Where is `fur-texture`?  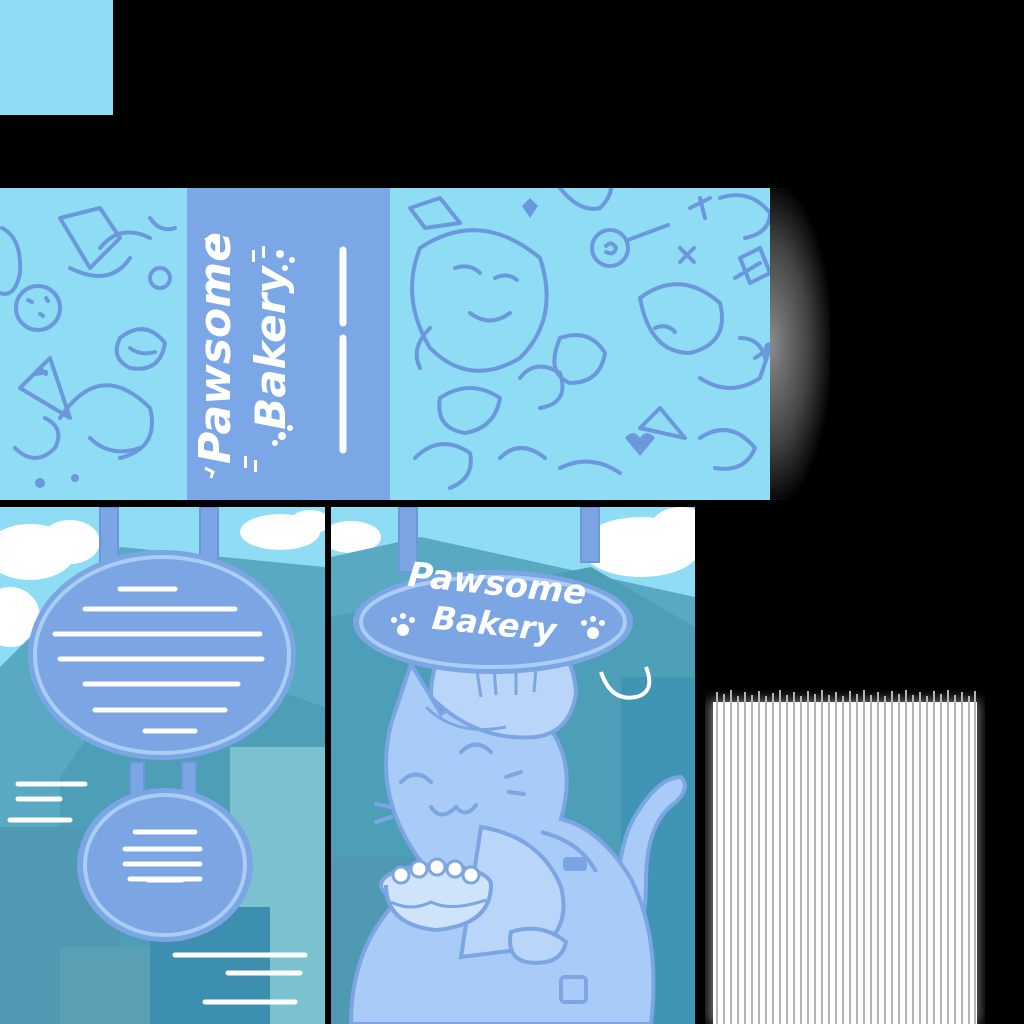 fur-texture is located at coordinates (845, 857).